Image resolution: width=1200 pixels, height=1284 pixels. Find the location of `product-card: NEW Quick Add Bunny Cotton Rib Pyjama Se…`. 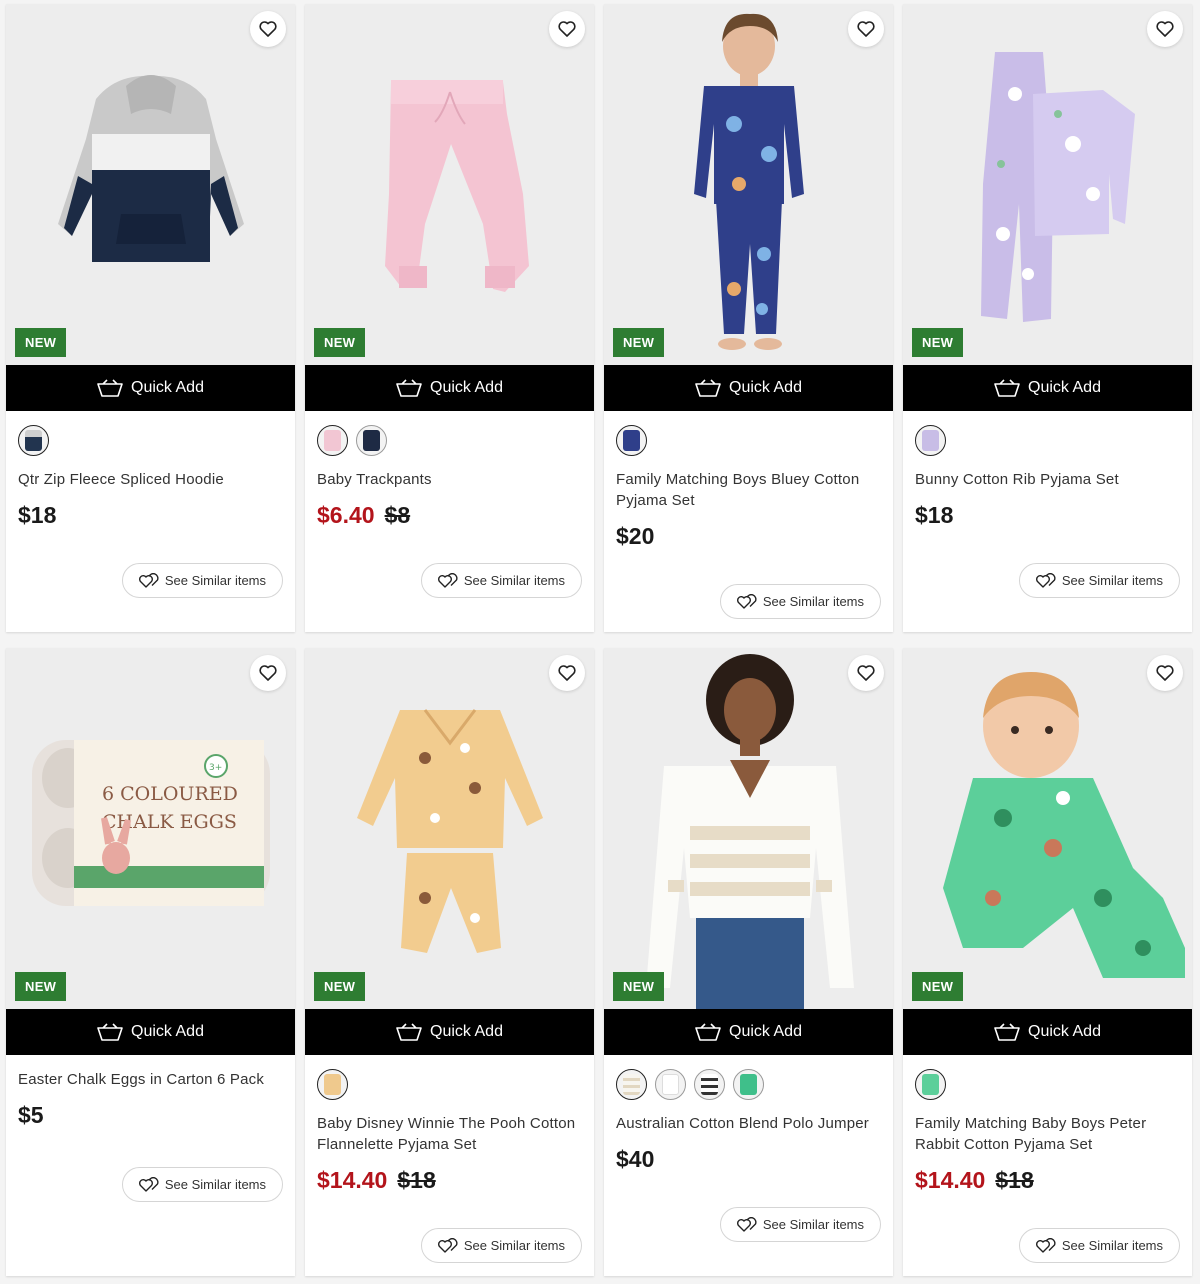

product-card: NEW Quick Add Bunny Cotton Rib Pyjama Se… is located at coordinates (1047, 318).